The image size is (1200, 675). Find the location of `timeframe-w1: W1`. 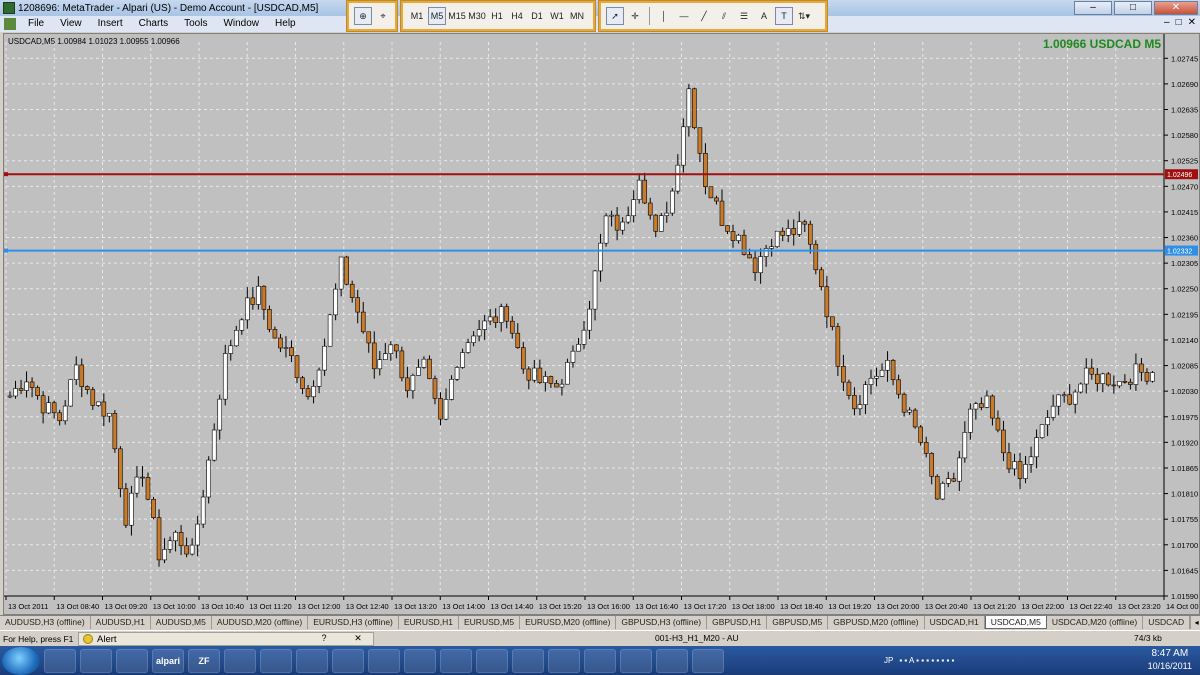

timeframe-w1: W1 is located at coordinates (557, 16).